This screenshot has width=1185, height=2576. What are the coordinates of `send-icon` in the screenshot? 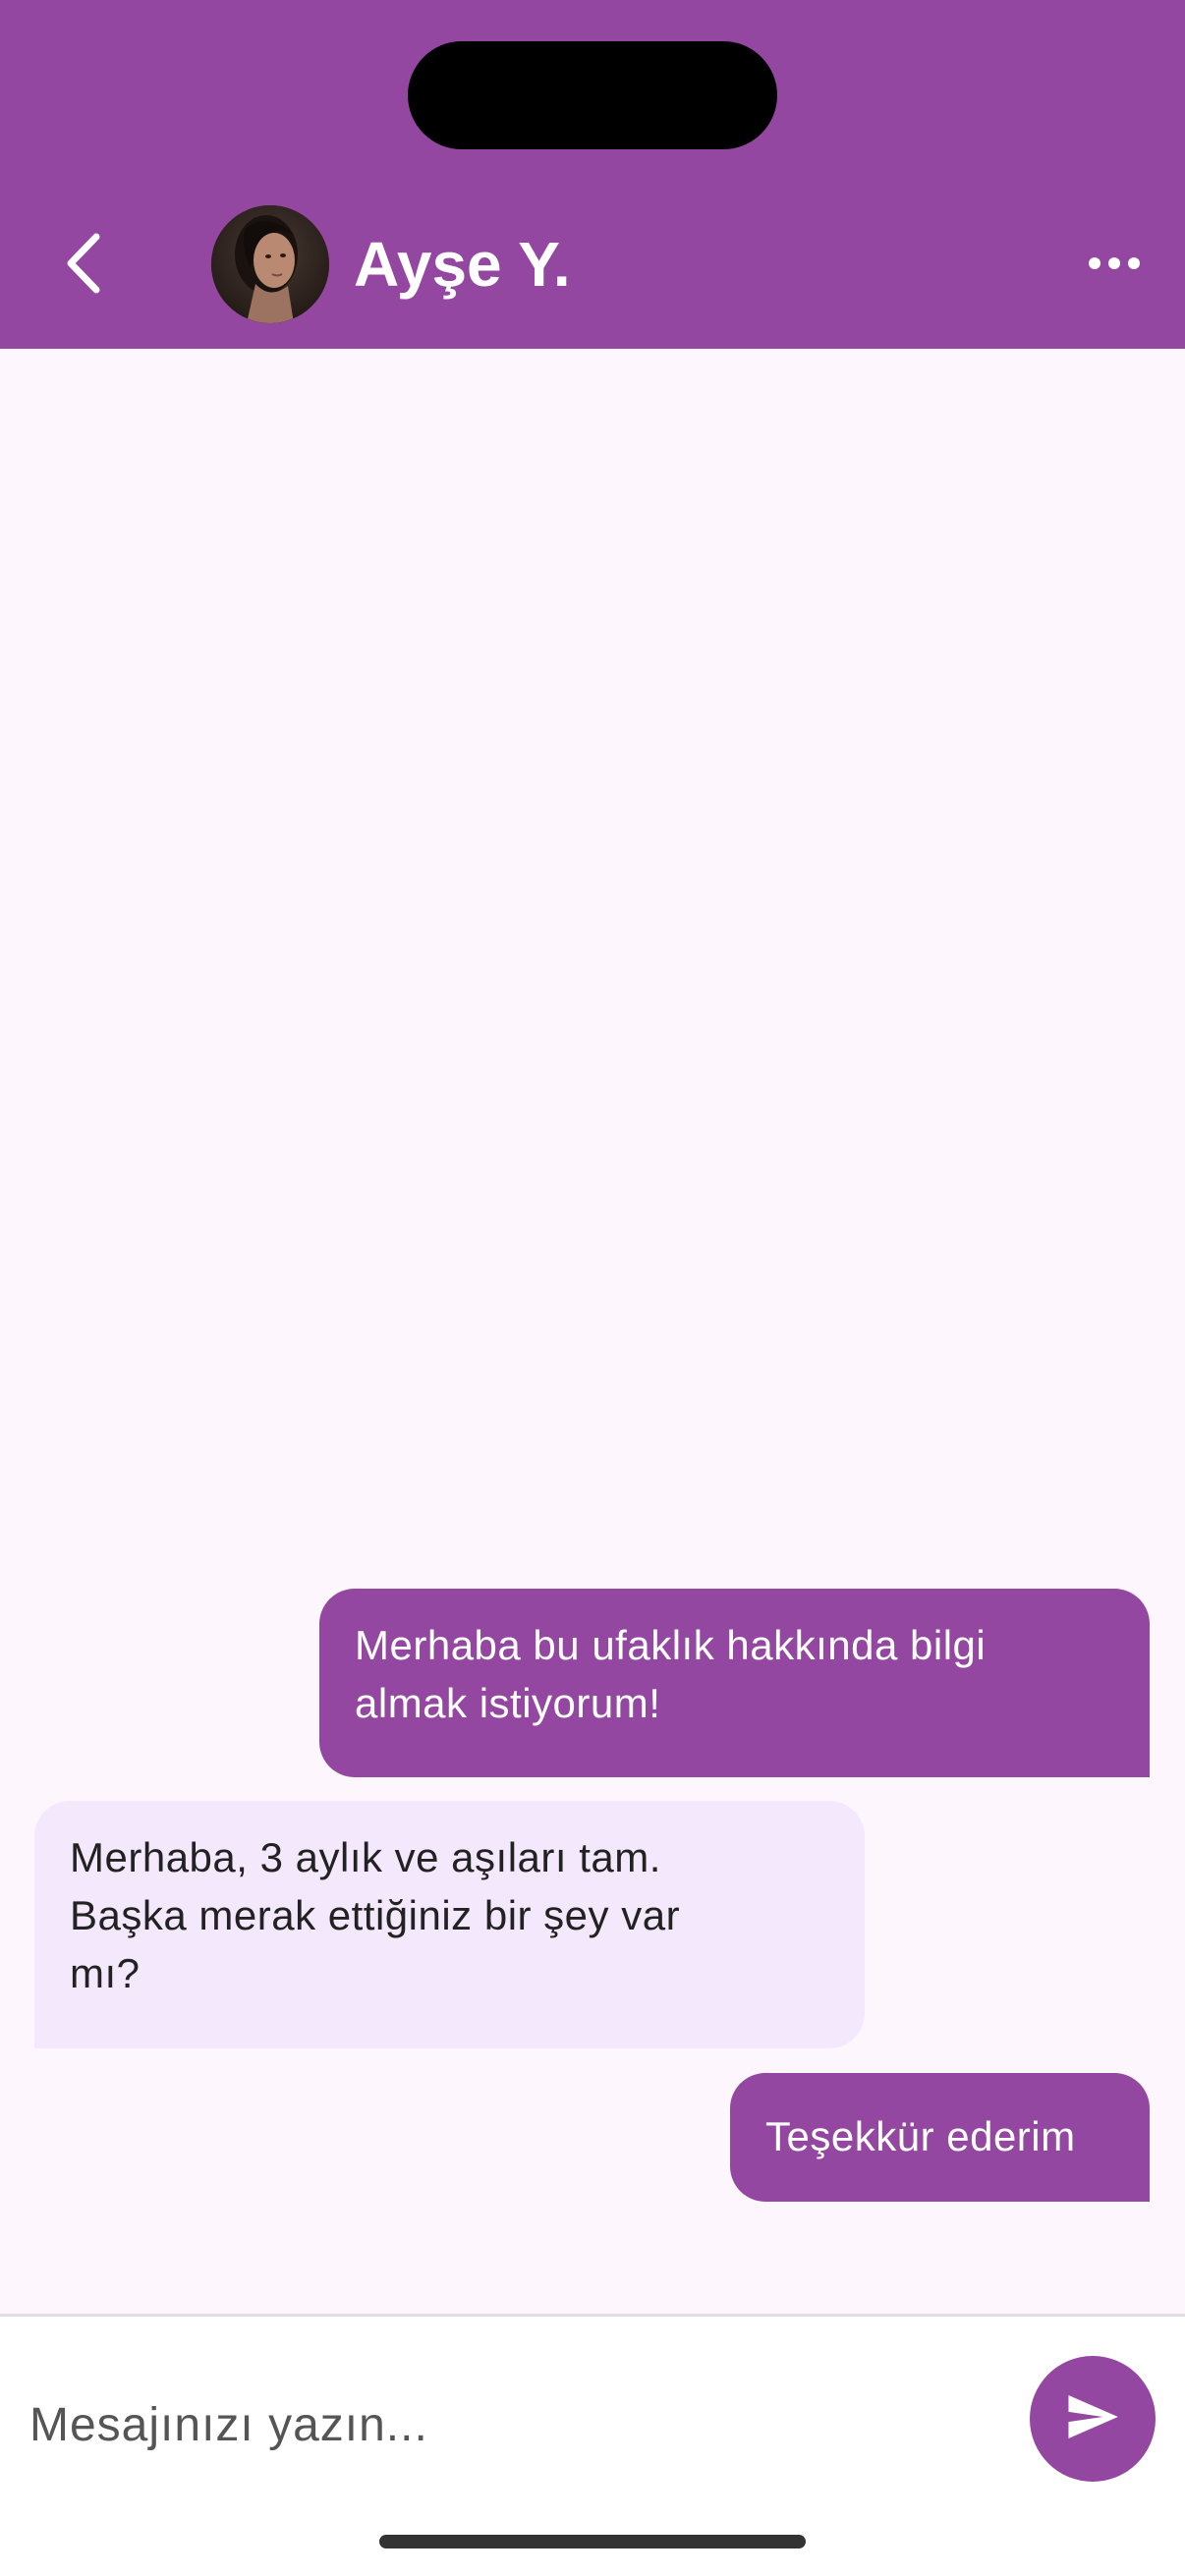 It's located at (1092, 2419).